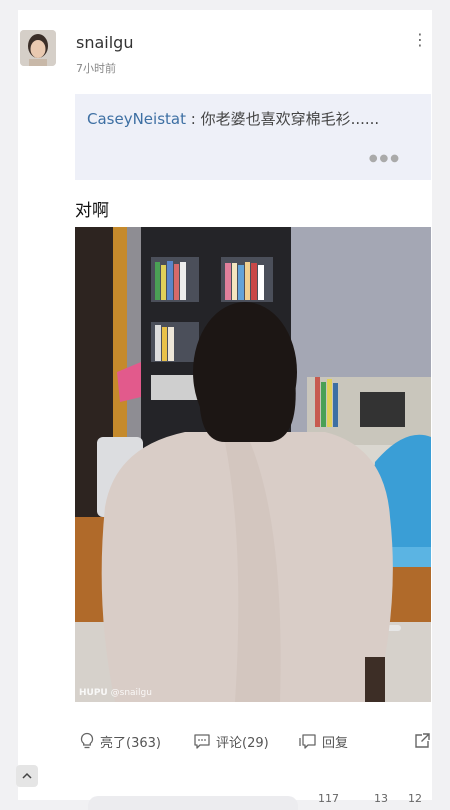 This screenshot has width=450, height=810. I want to click on comment-count: 评论(29), so click(242, 743).